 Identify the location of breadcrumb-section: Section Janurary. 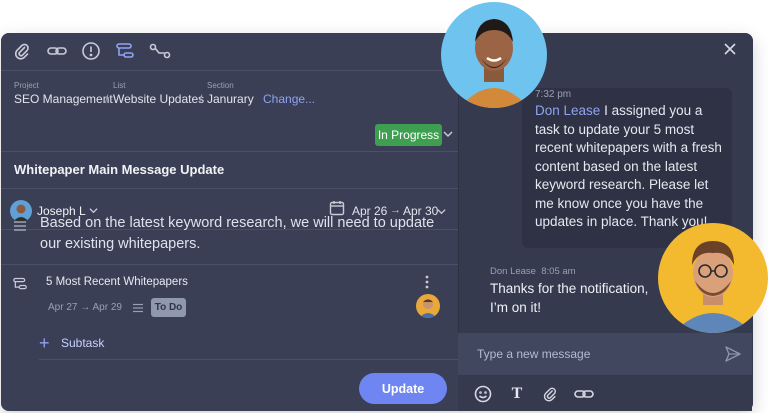
(230, 93).